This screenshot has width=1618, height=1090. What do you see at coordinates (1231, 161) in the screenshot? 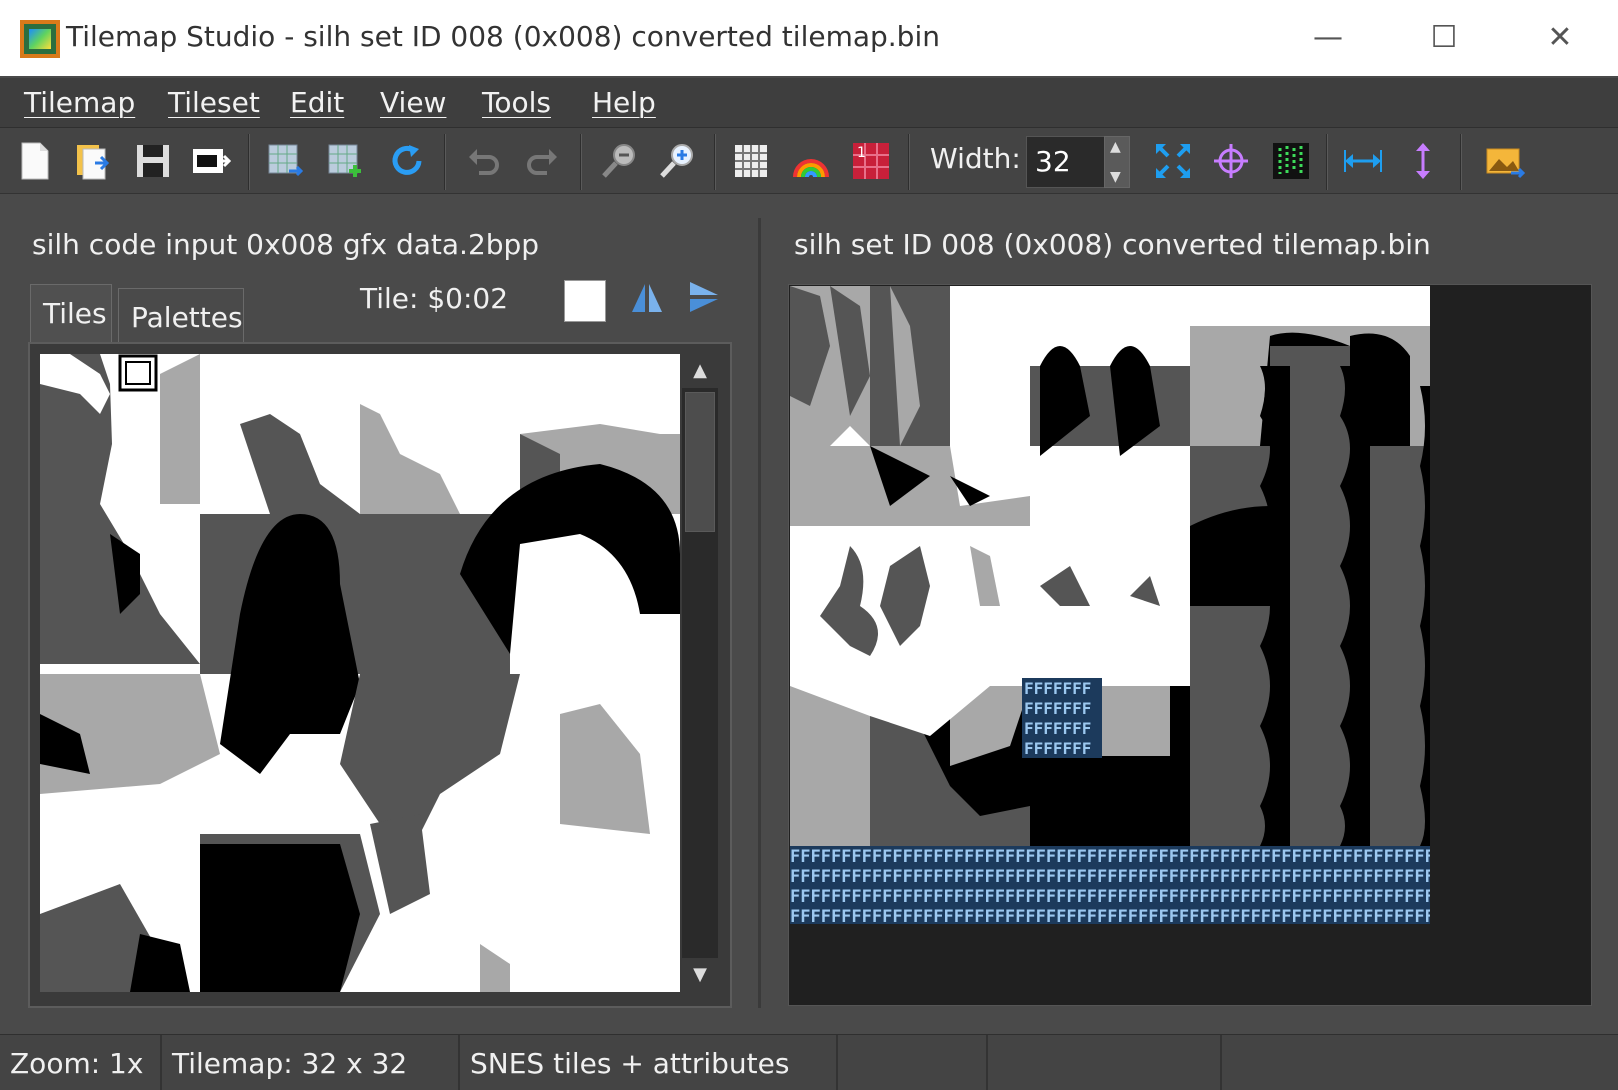
I see `move-icon` at bounding box center [1231, 161].